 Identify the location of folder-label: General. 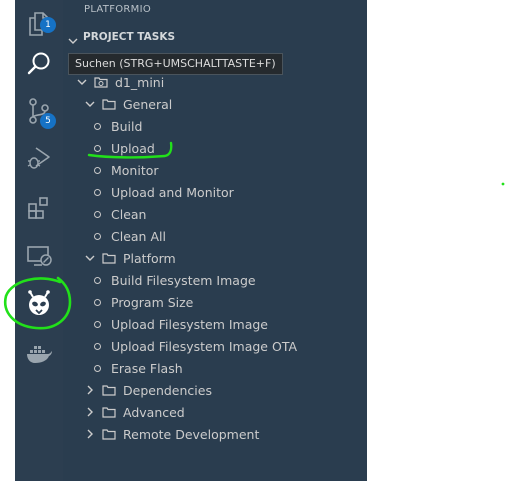
(148, 104).